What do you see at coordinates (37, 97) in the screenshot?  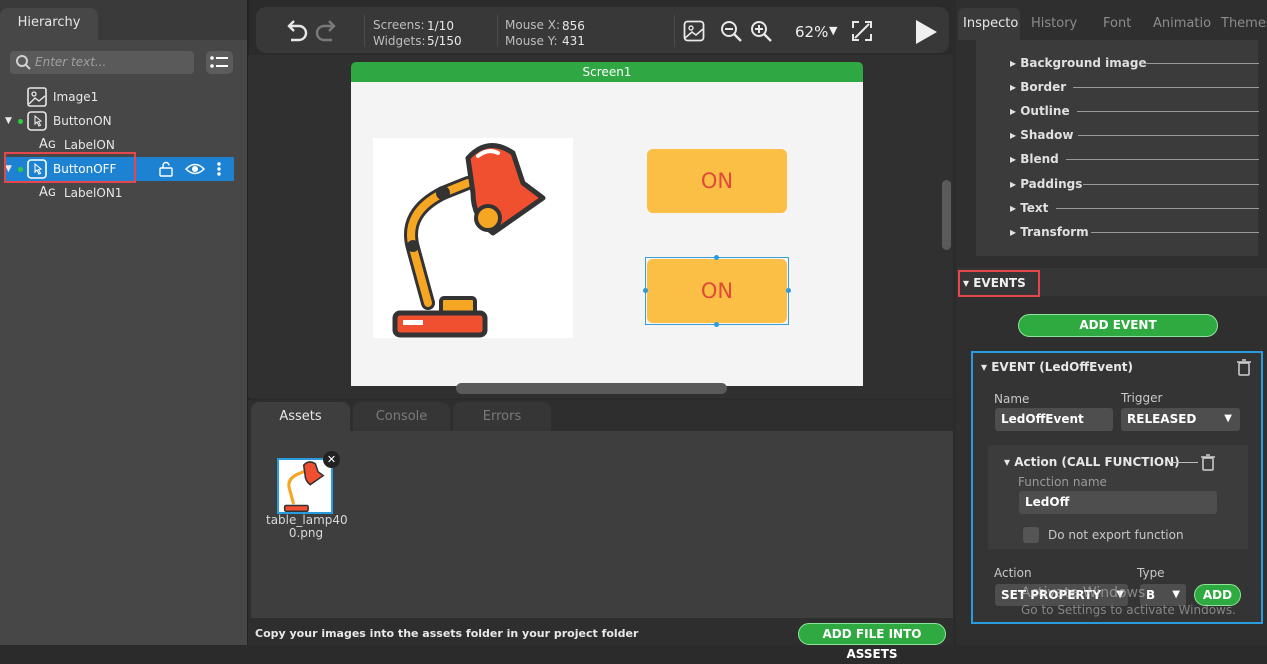 I see `image-widget-icon` at bounding box center [37, 97].